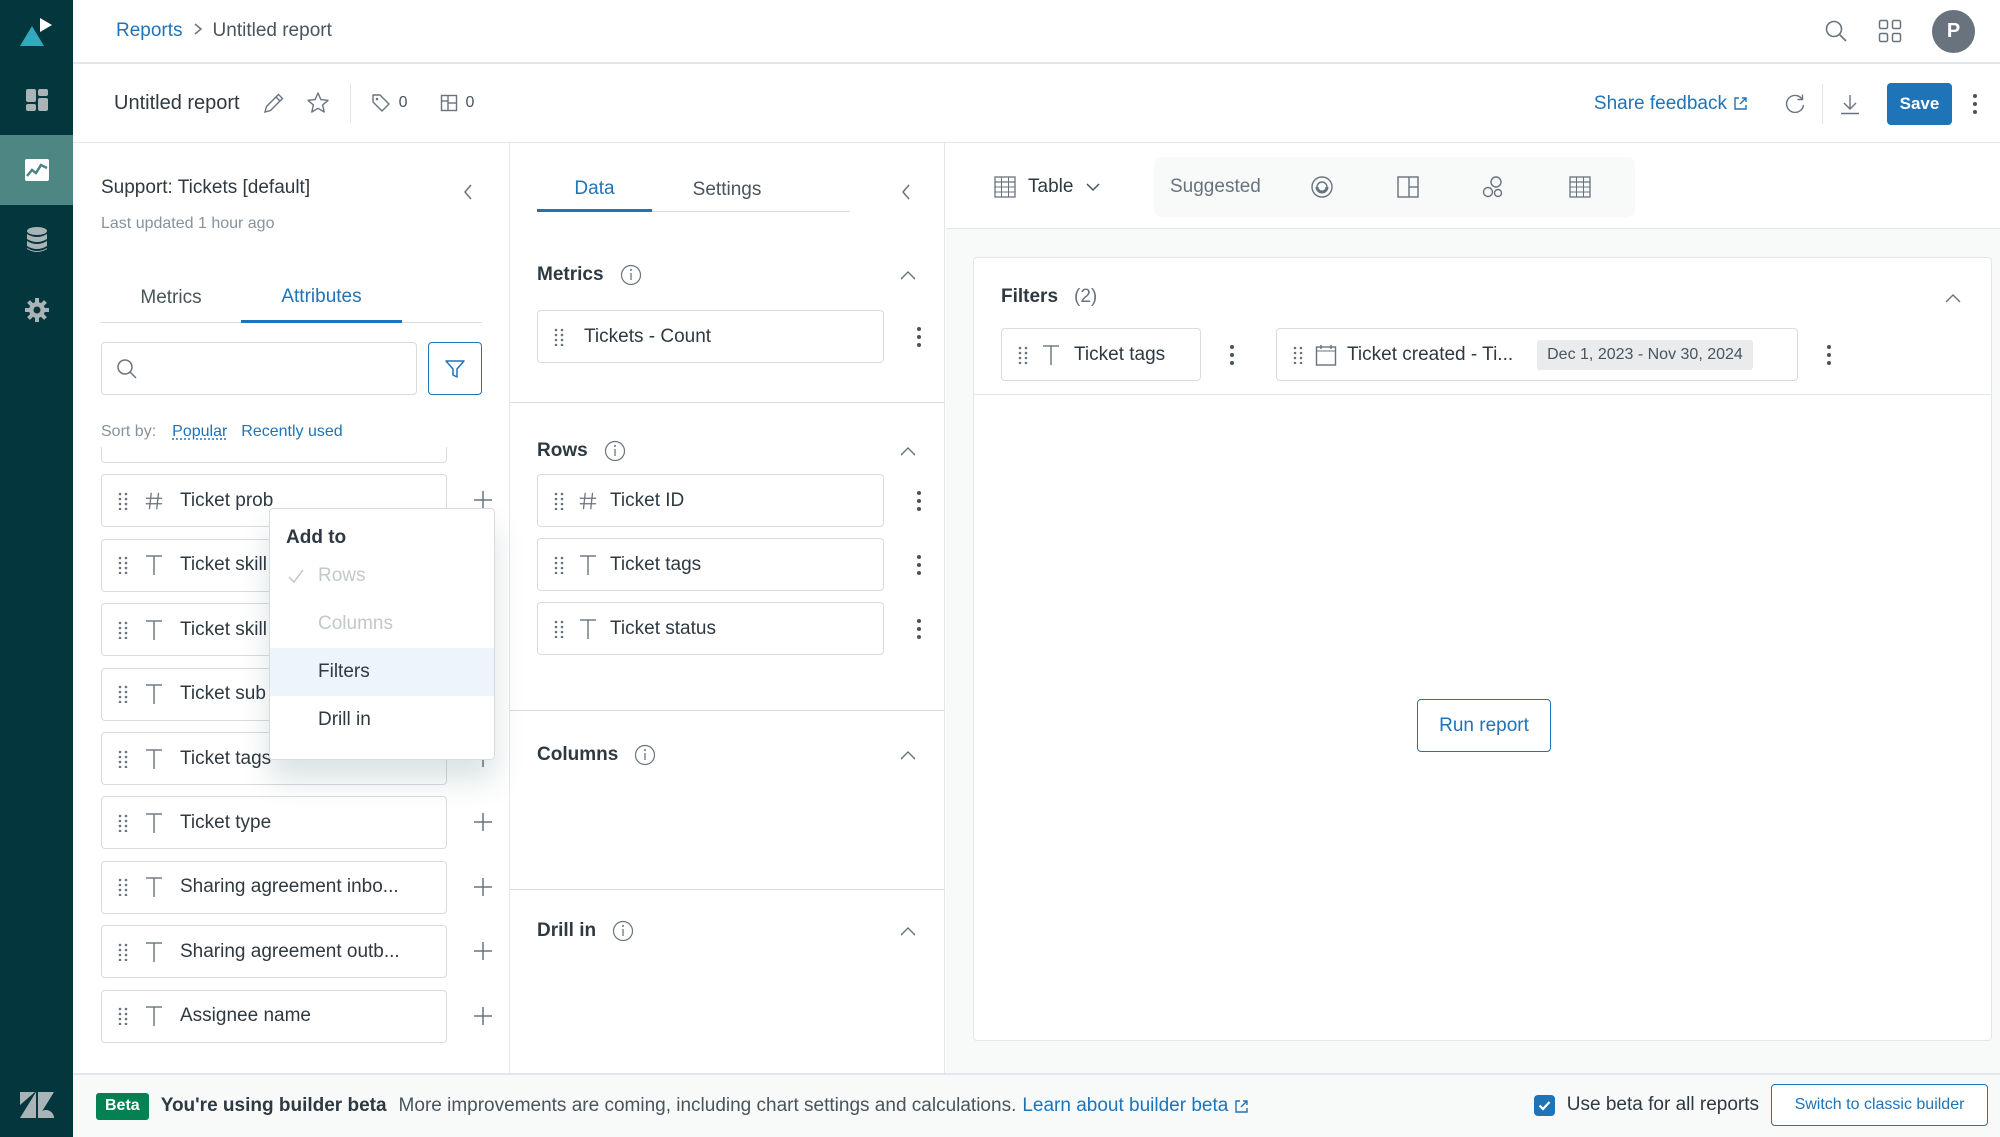 The height and width of the screenshot is (1137, 2000). I want to click on visualization-type-select: Table, so click(1047, 187).